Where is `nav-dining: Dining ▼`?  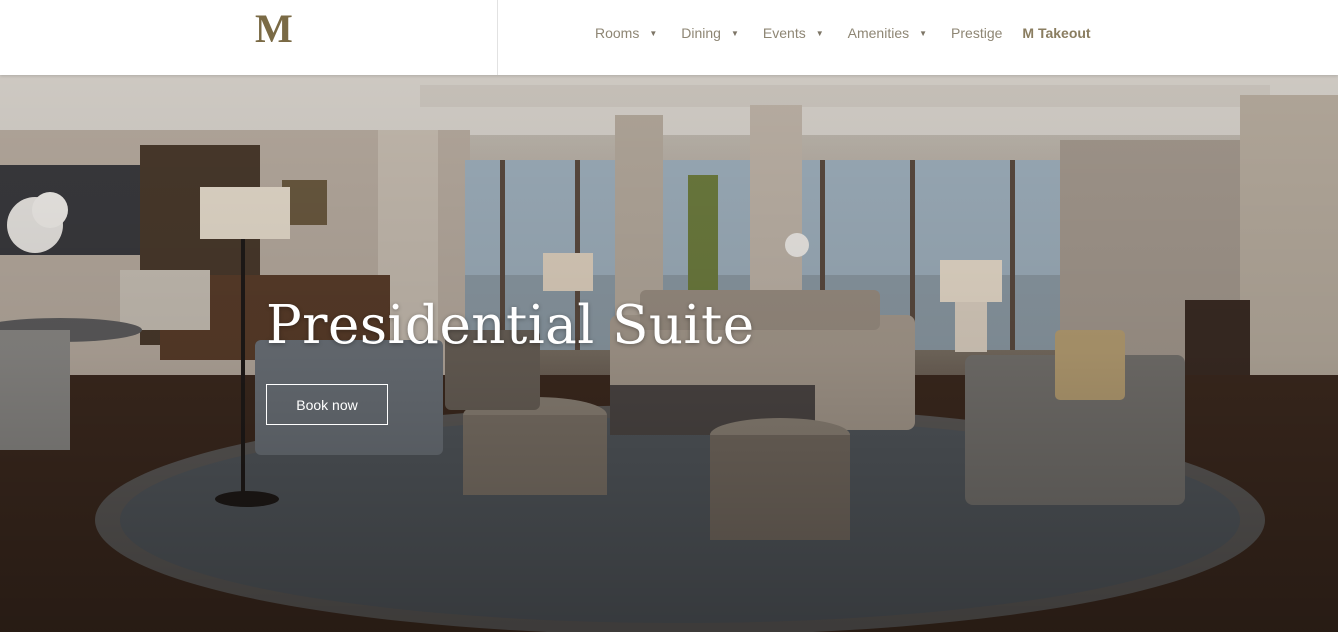 nav-dining: Dining ▼ is located at coordinates (710, 33).